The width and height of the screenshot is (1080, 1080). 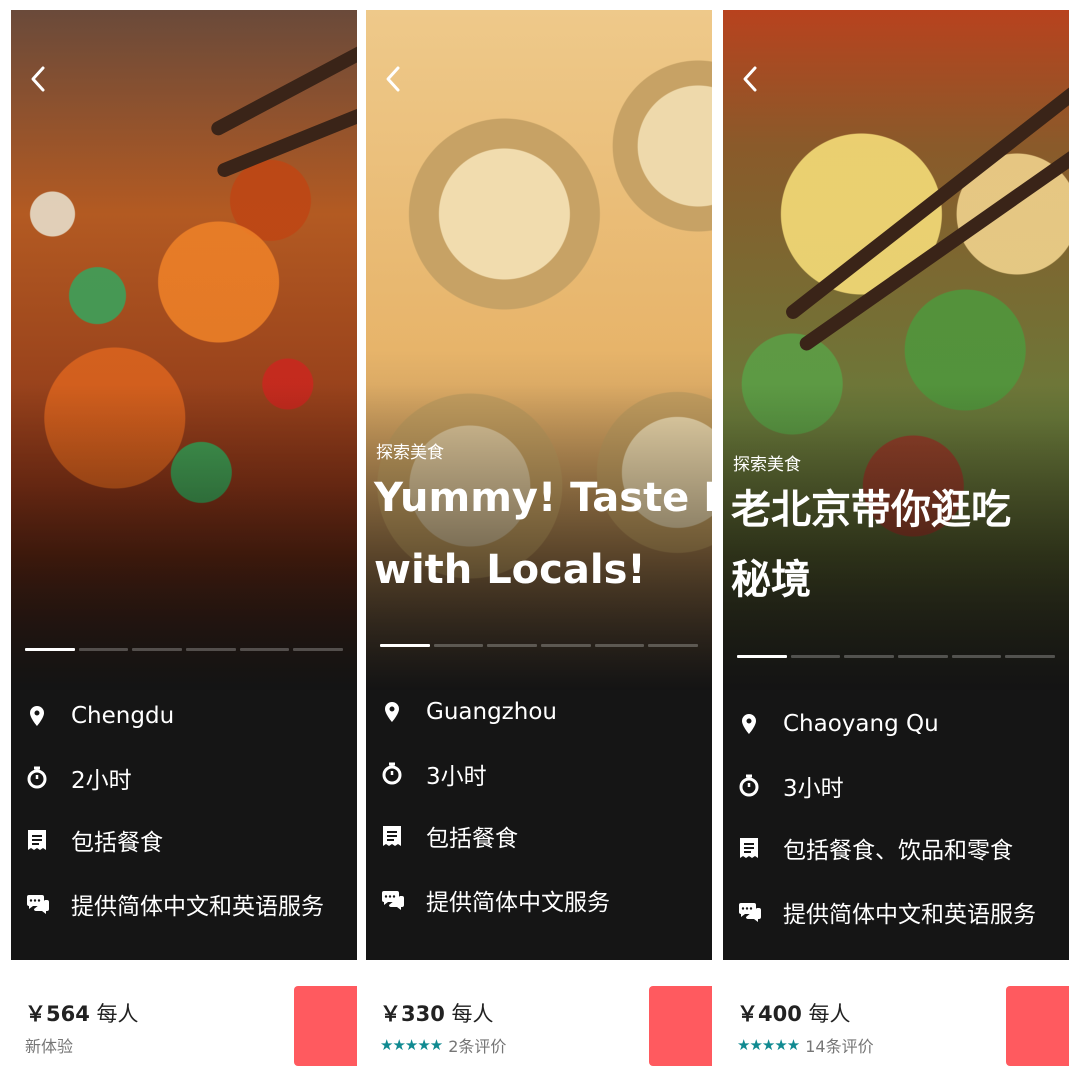 What do you see at coordinates (543, 498) in the screenshot?
I see `title-line-1: Yummy! Taste D` at bounding box center [543, 498].